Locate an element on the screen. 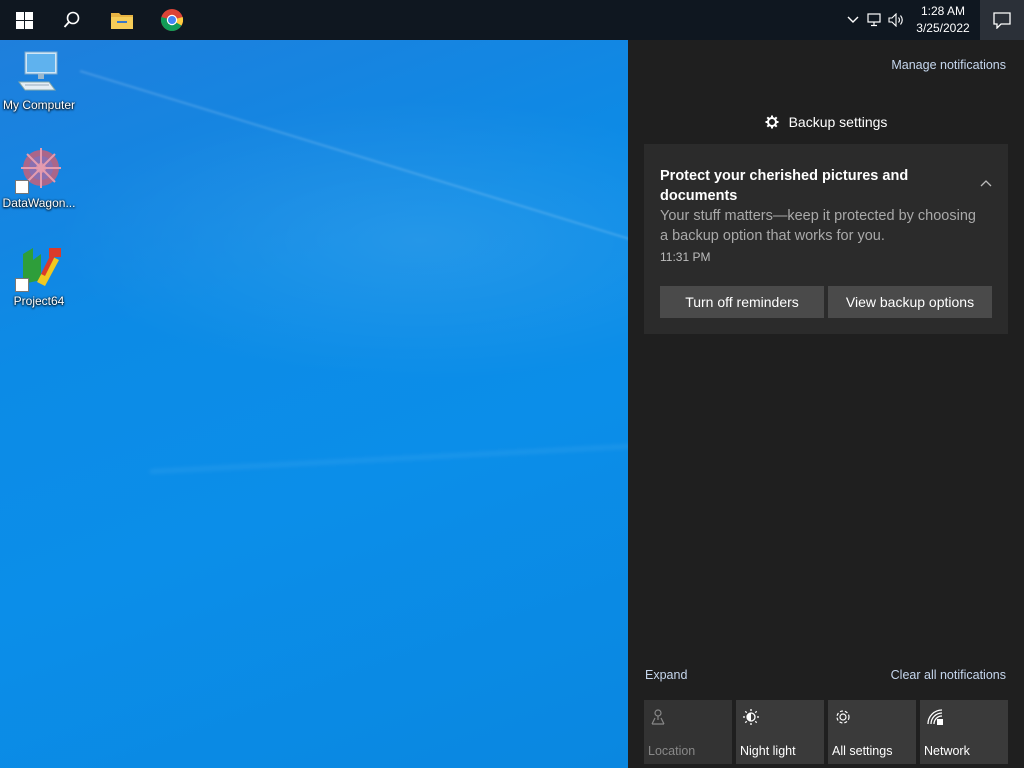 Image resolution: width=1024 pixels, height=768 pixels. notification-group-title: Backup settings is located at coordinates (838, 122).